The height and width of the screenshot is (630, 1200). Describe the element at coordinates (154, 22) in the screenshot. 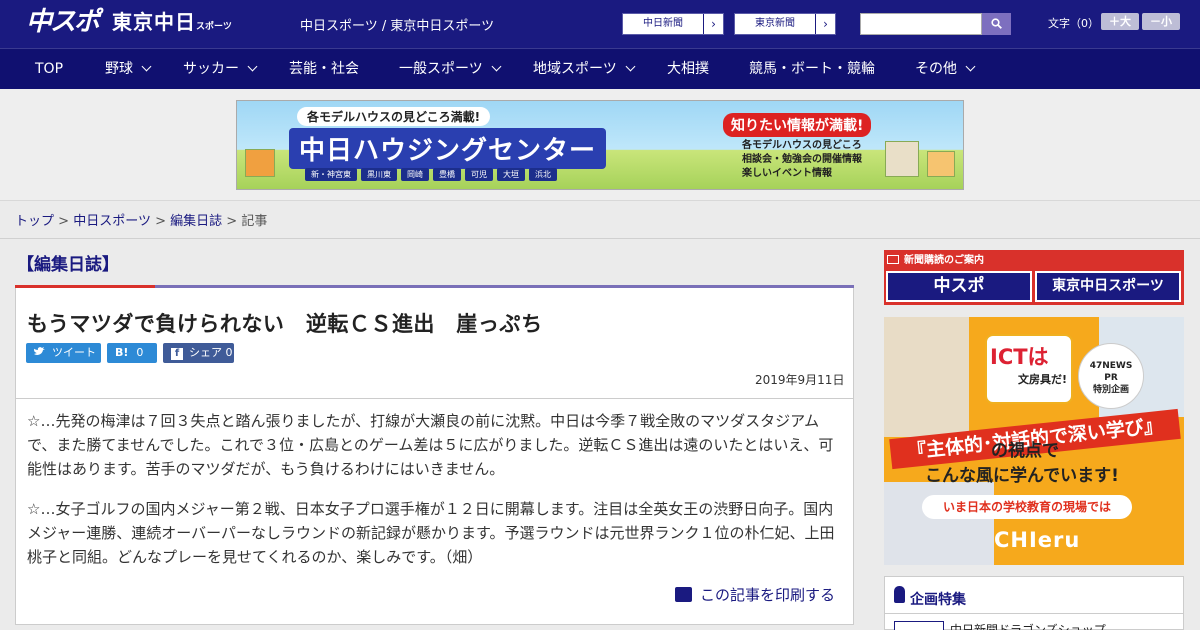

I see `tokyo-logo-text: 東京中日` at that location.